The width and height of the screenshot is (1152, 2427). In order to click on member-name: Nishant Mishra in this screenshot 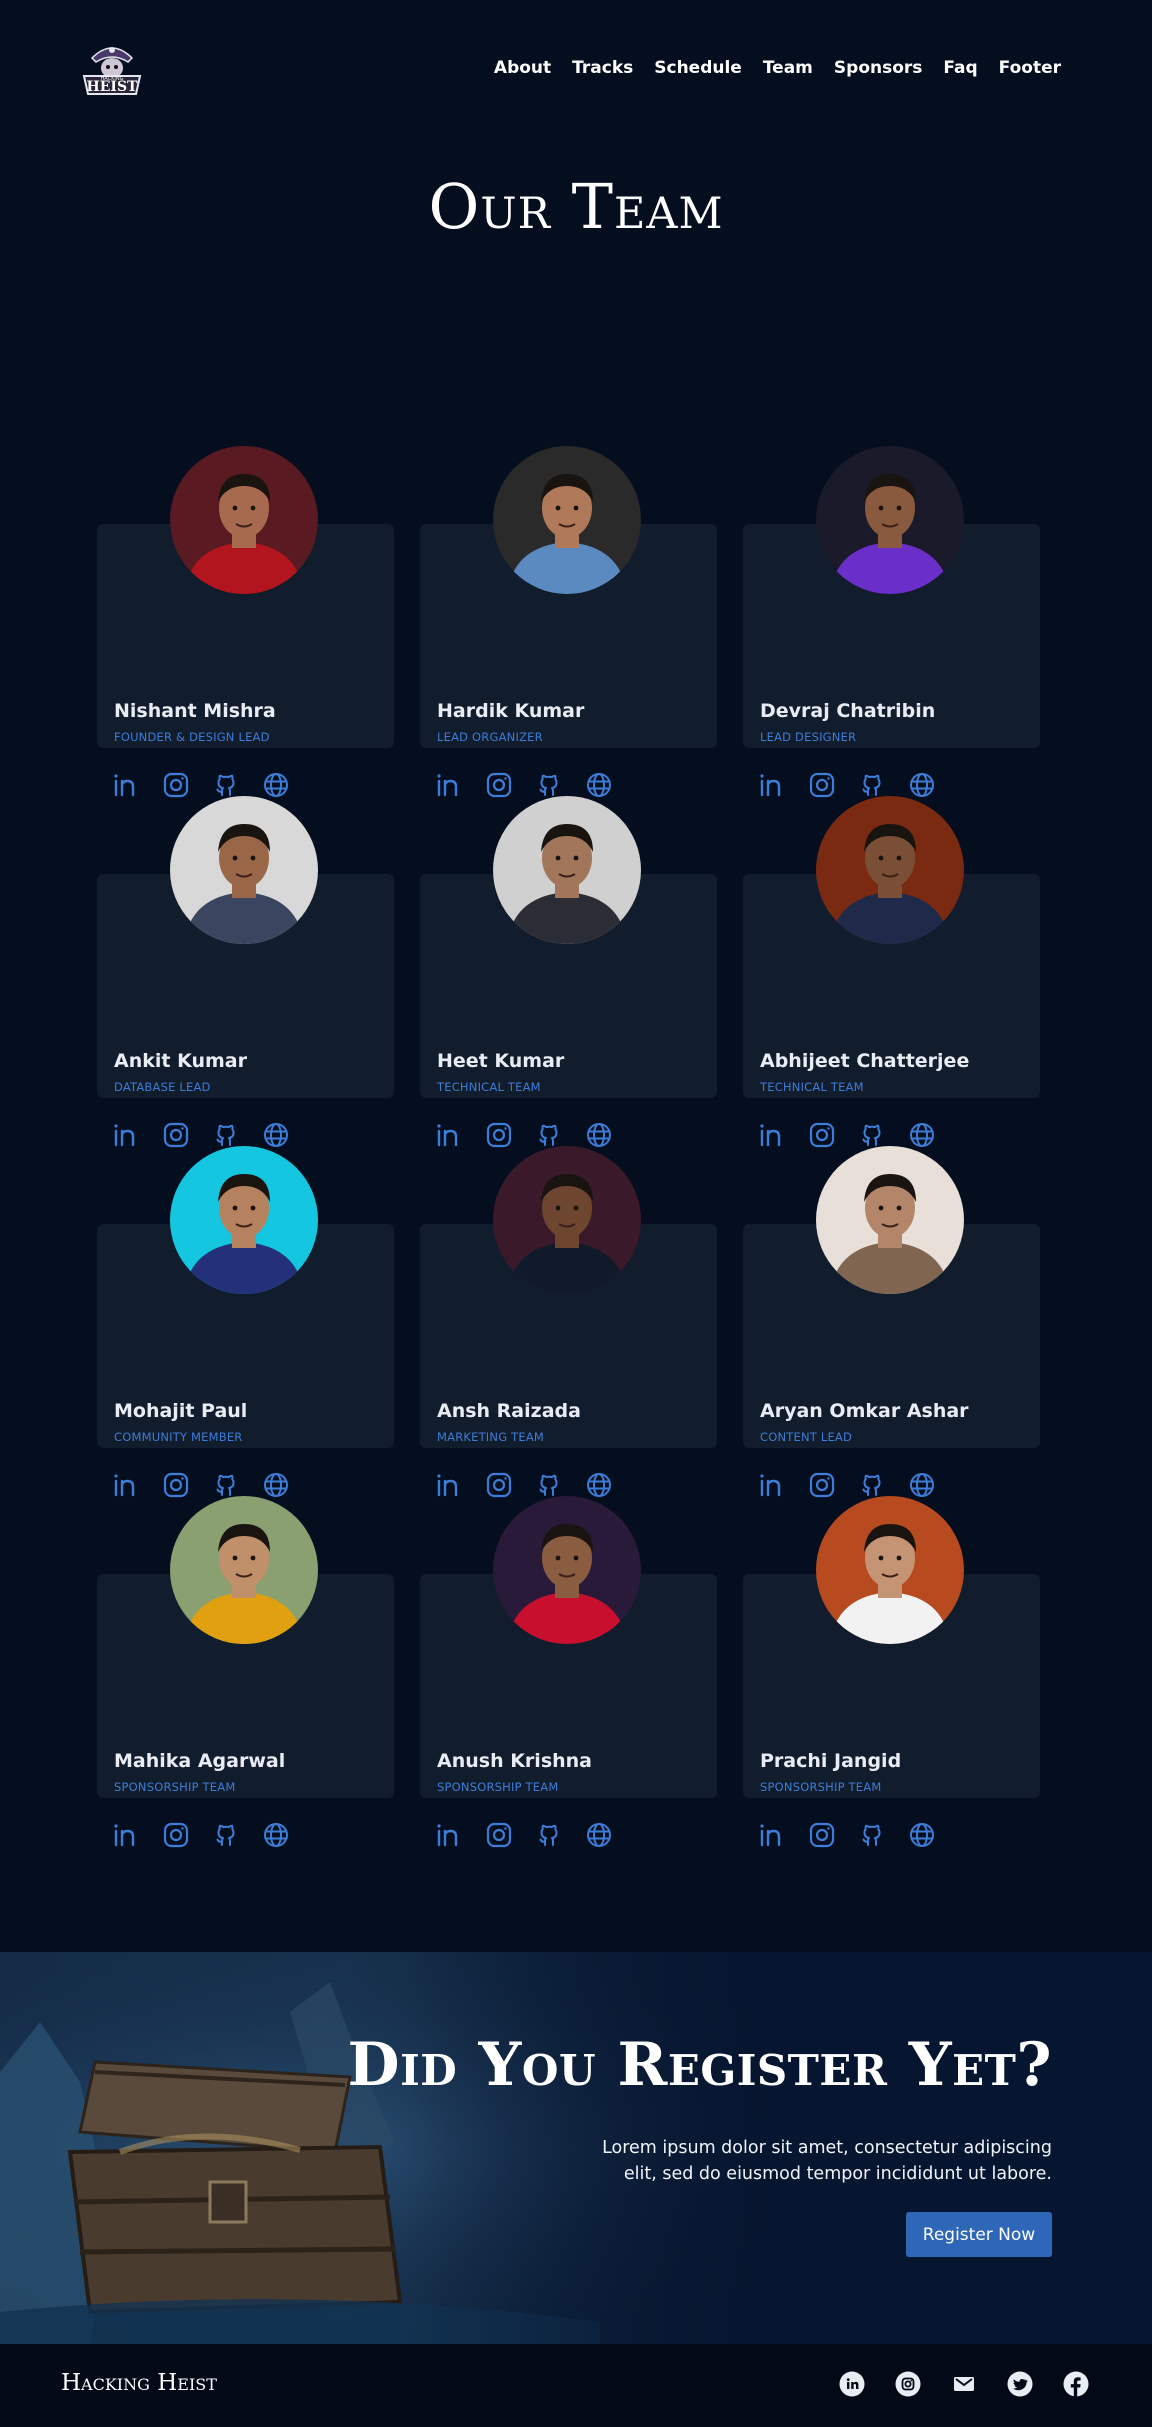, I will do `click(195, 711)`.